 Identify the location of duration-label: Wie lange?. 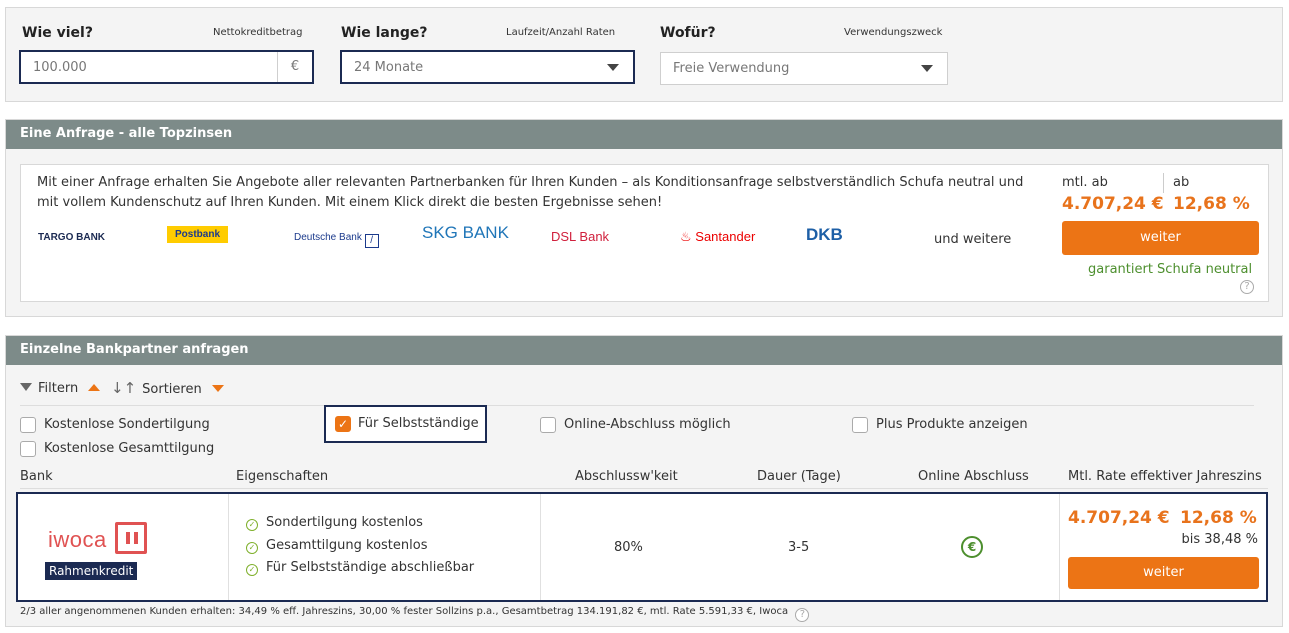
(384, 33).